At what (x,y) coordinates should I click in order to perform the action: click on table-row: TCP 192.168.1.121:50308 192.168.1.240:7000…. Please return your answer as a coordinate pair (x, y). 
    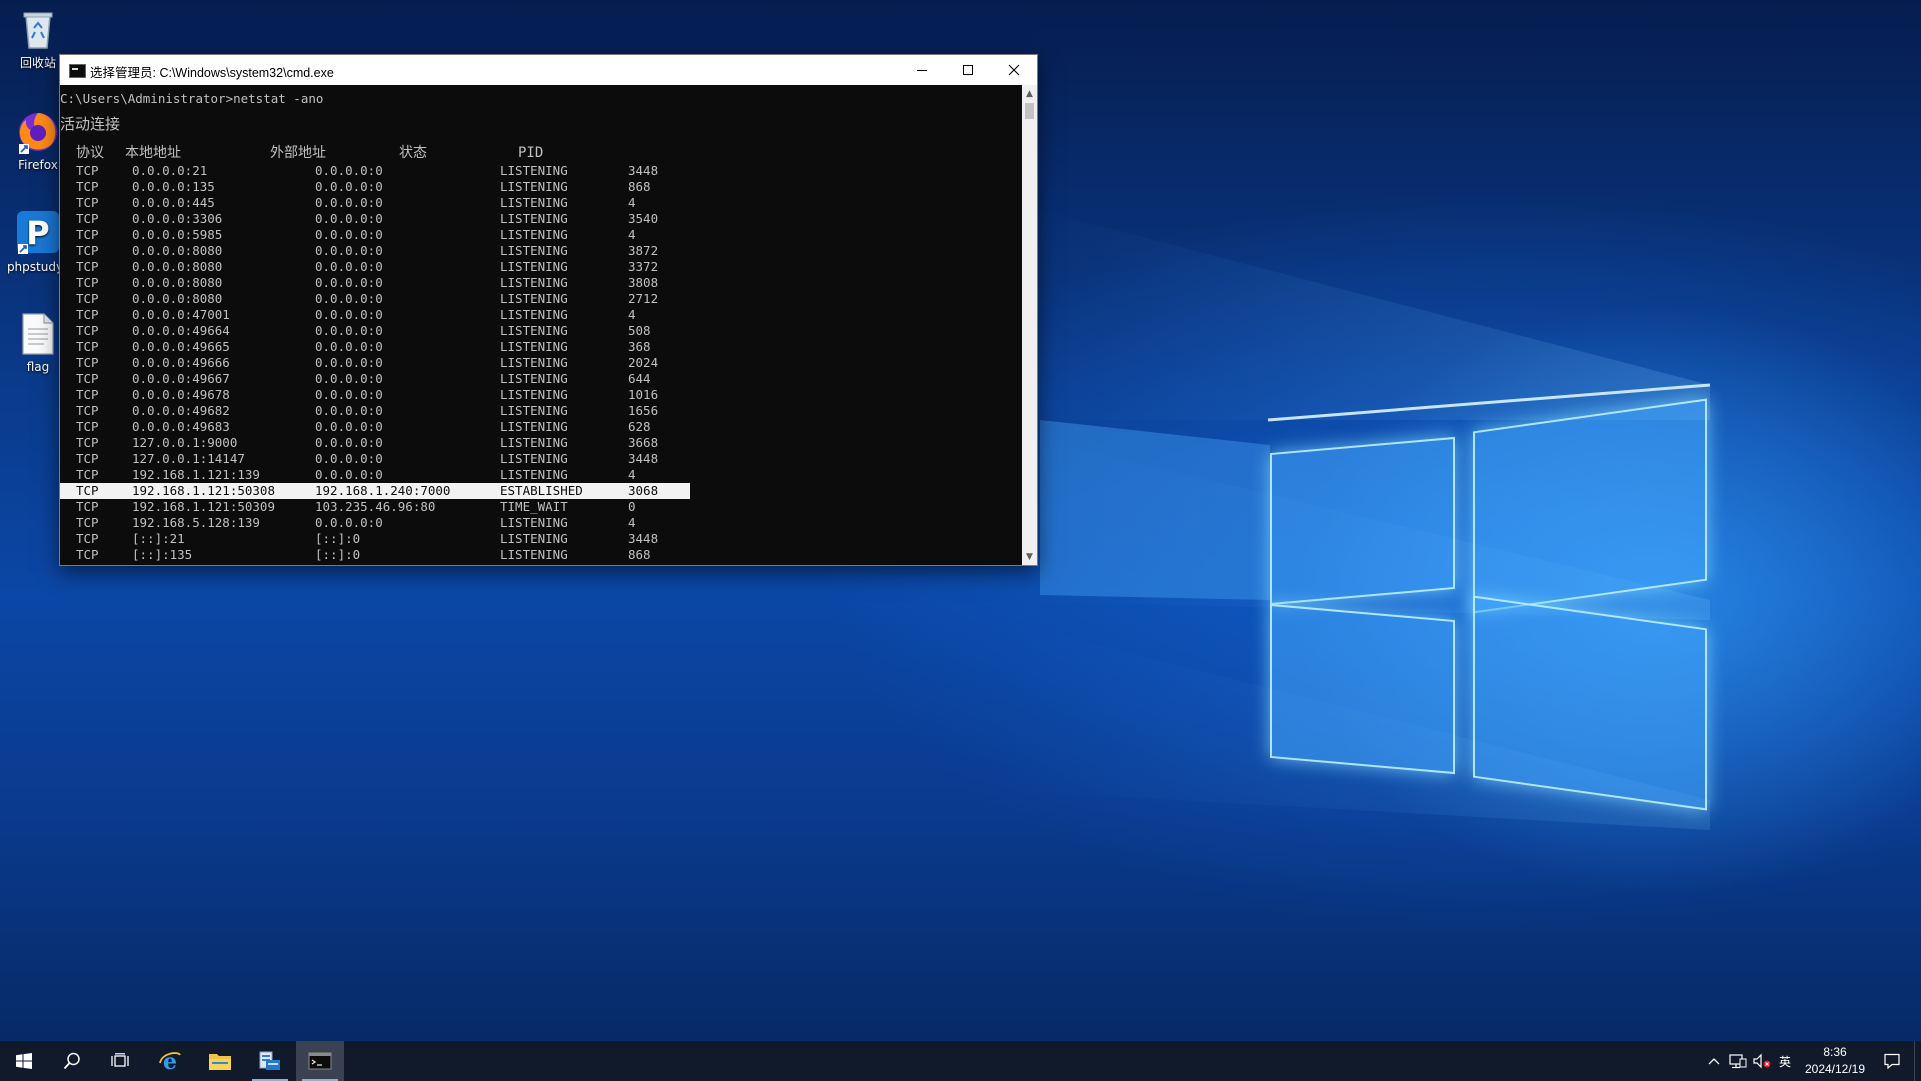
    Looking at the image, I should click on (375, 491).